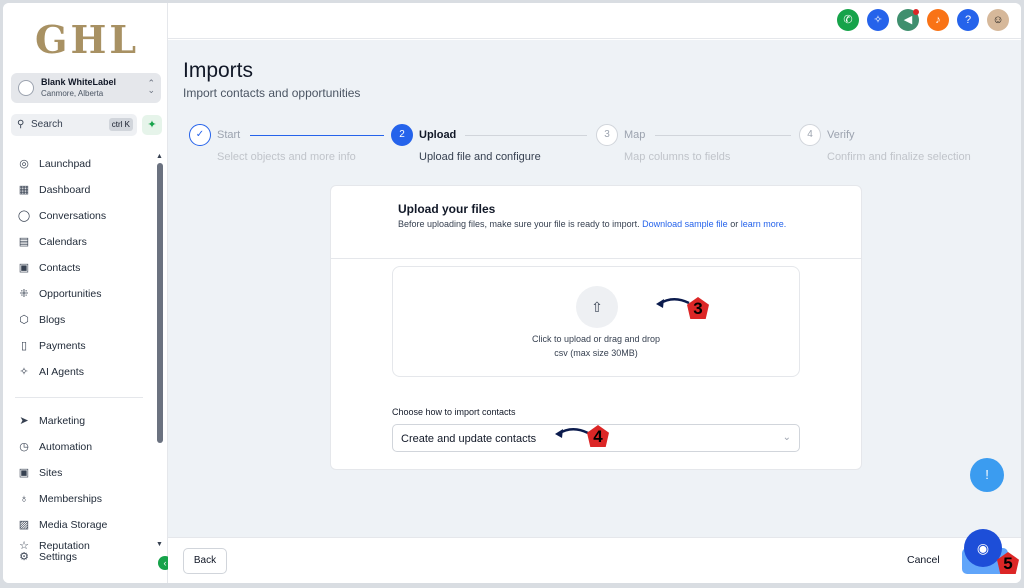  I want to click on location-avatar-icon, so click(26, 88).